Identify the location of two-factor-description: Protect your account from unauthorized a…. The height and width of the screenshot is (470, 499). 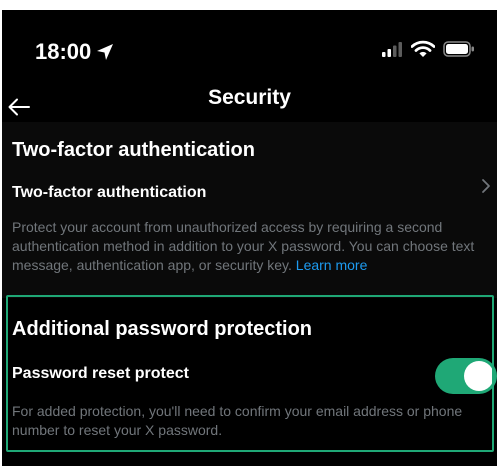
(253, 246).